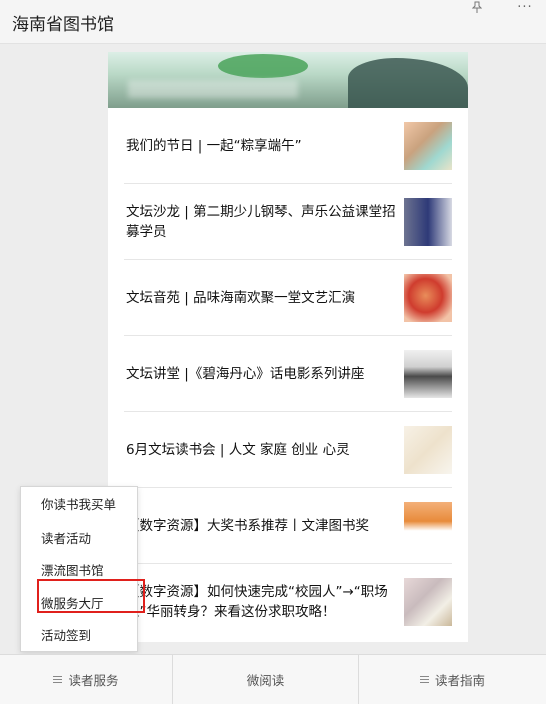  What do you see at coordinates (214, 145) in the screenshot?
I see `article-title: 我们的节日 | 一起“粽享端午”` at bounding box center [214, 145].